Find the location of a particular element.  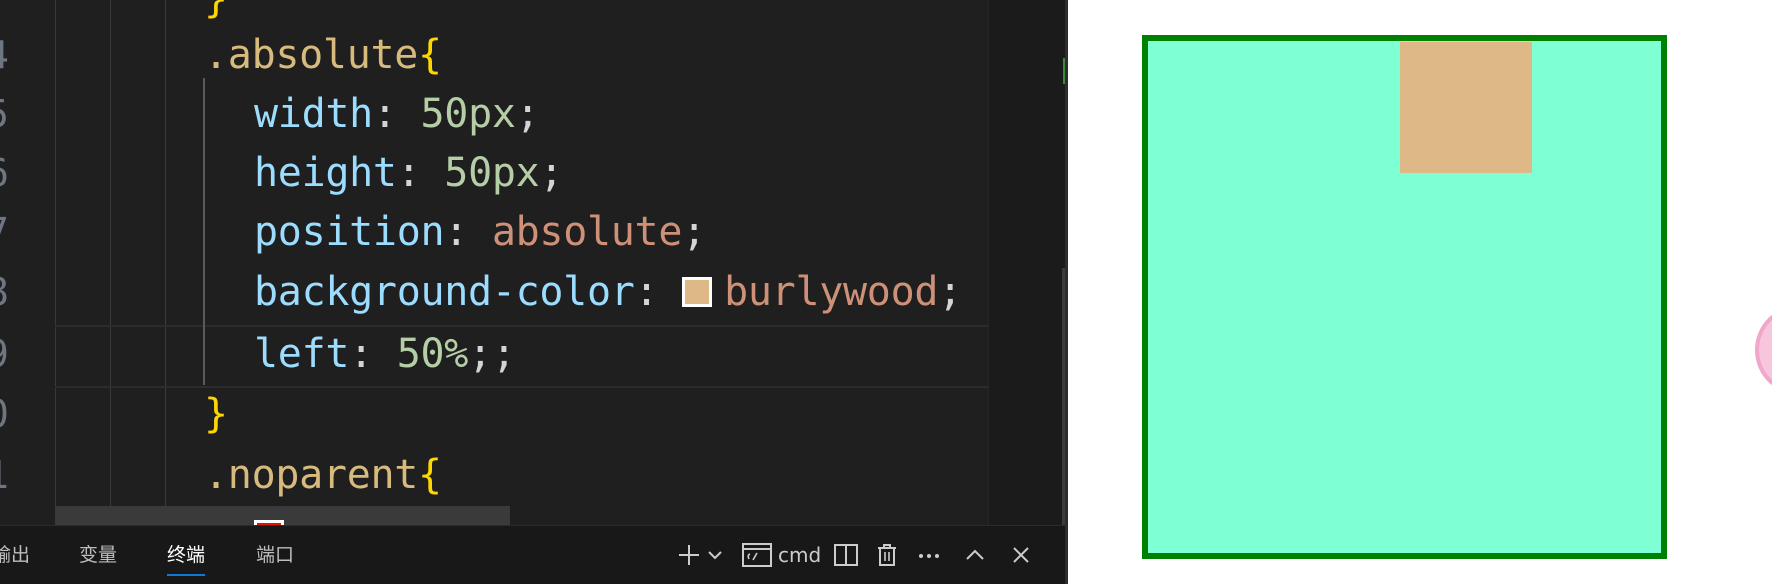

terminal-name: cmd is located at coordinates (799, 555).